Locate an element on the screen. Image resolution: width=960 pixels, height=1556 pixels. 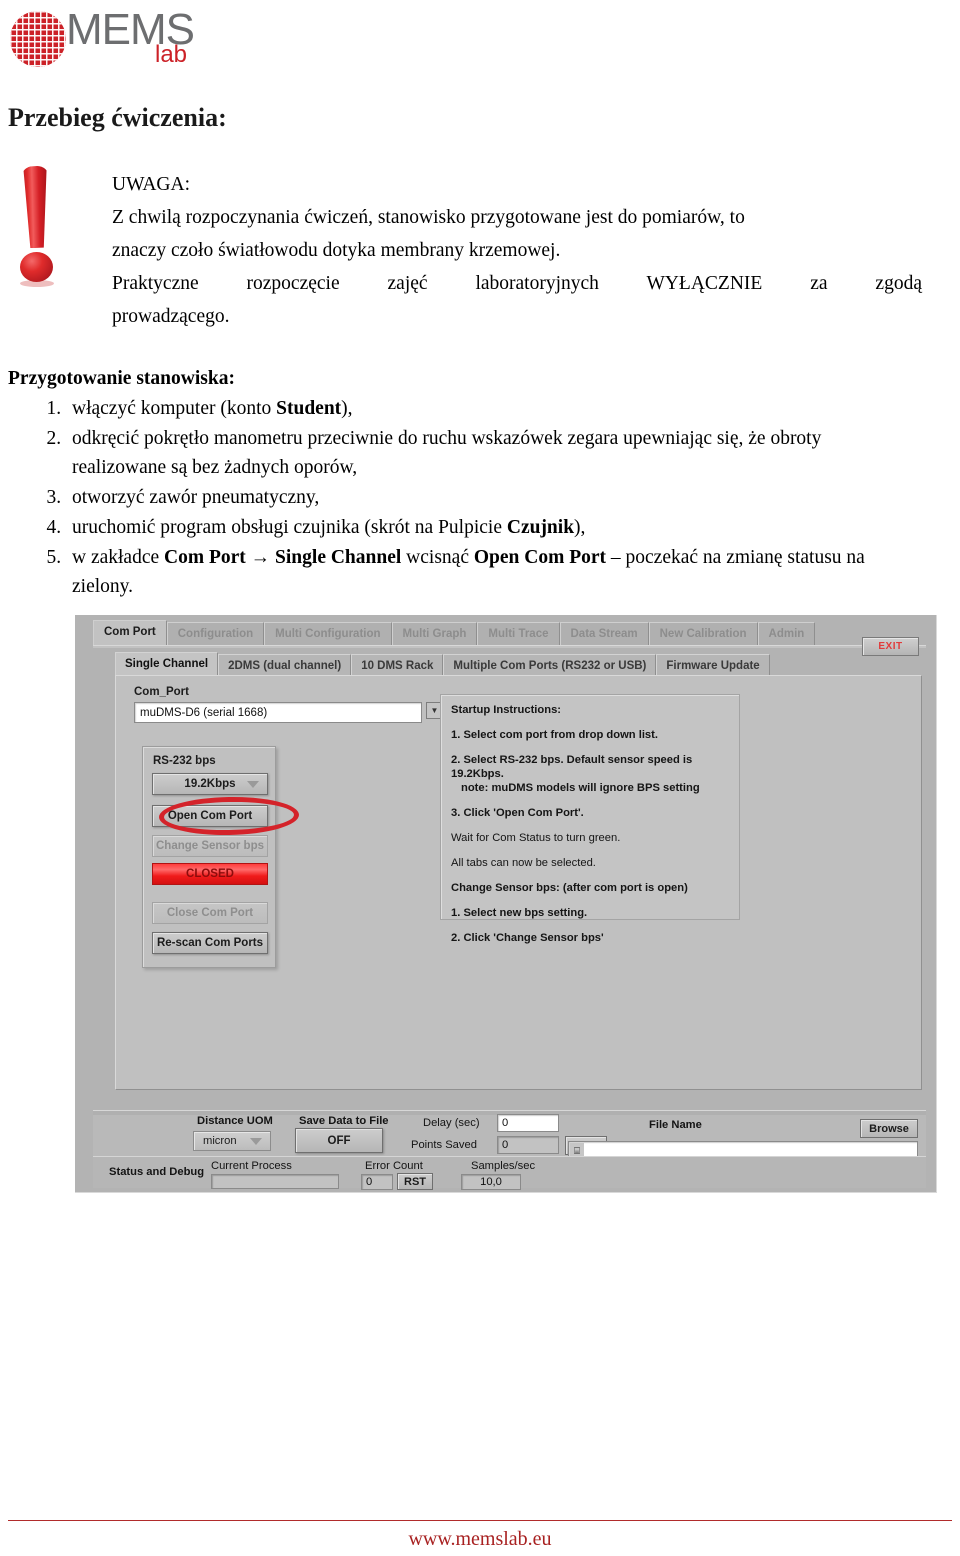
bps-select-value: 19.2Kbps is located at coordinates (210, 784).